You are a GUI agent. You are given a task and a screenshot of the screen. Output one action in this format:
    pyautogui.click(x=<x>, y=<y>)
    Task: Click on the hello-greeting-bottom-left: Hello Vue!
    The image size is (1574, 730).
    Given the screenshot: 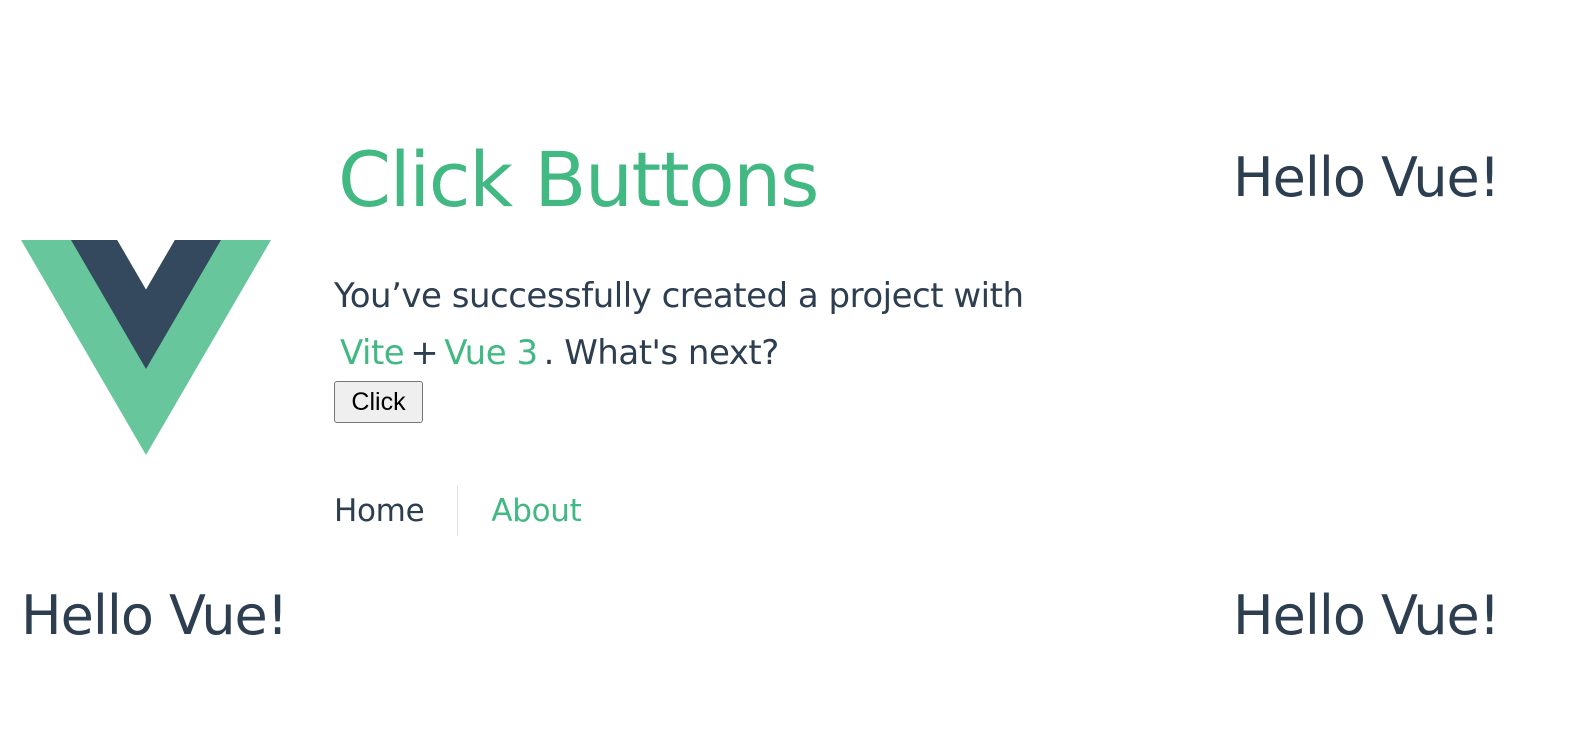 What is the action you would take?
    pyautogui.click(x=154, y=615)
    